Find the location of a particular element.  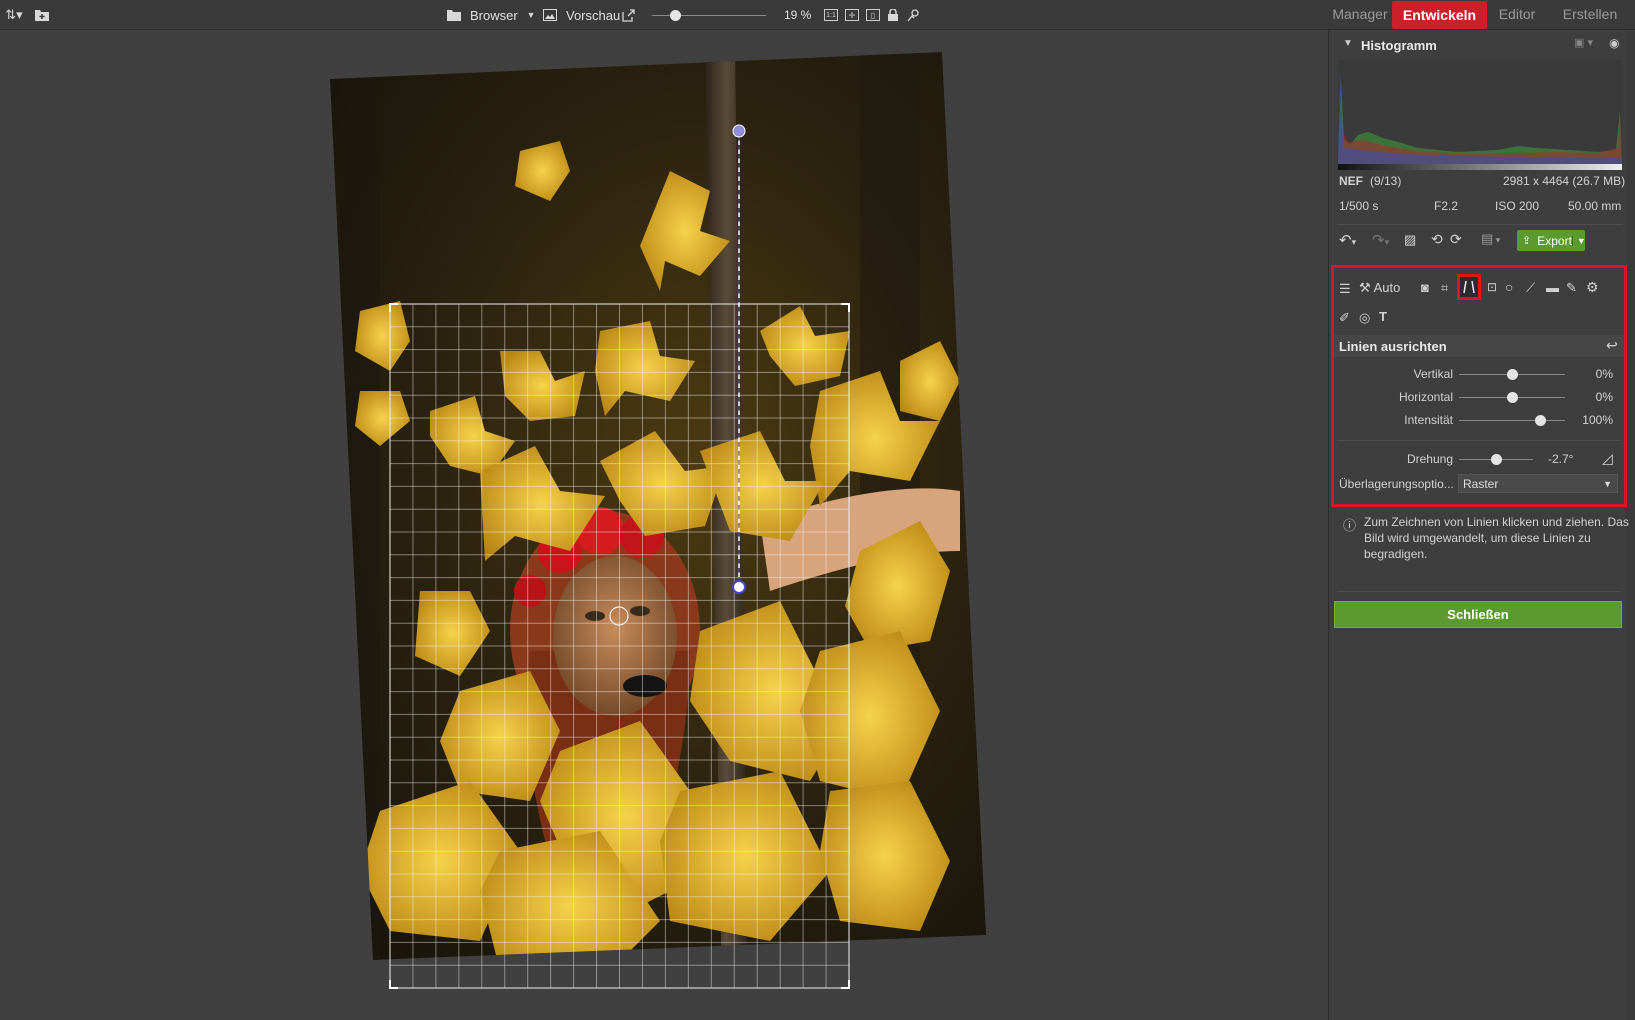

mask-tool-button: ◎ is located at coordinates (1364, 318).